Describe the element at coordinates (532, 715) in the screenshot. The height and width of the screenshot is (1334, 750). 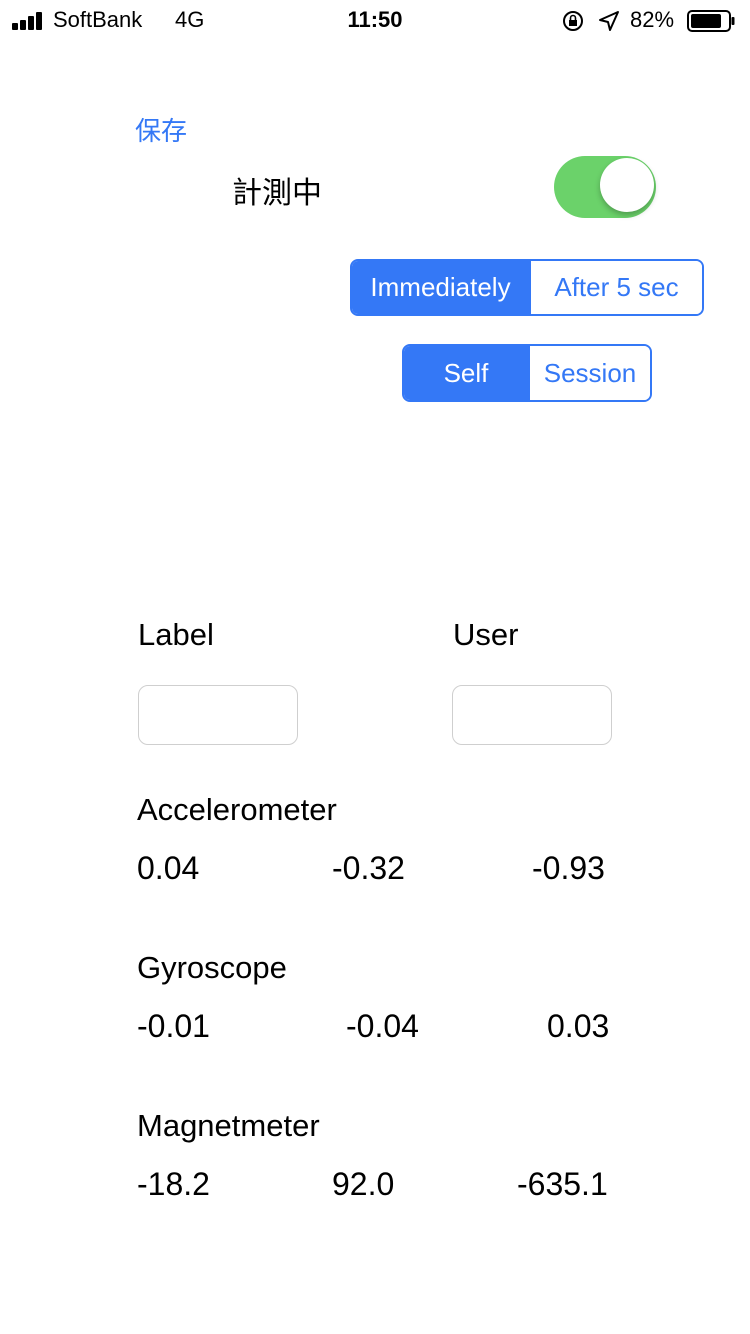
I see `user-input` at that location.